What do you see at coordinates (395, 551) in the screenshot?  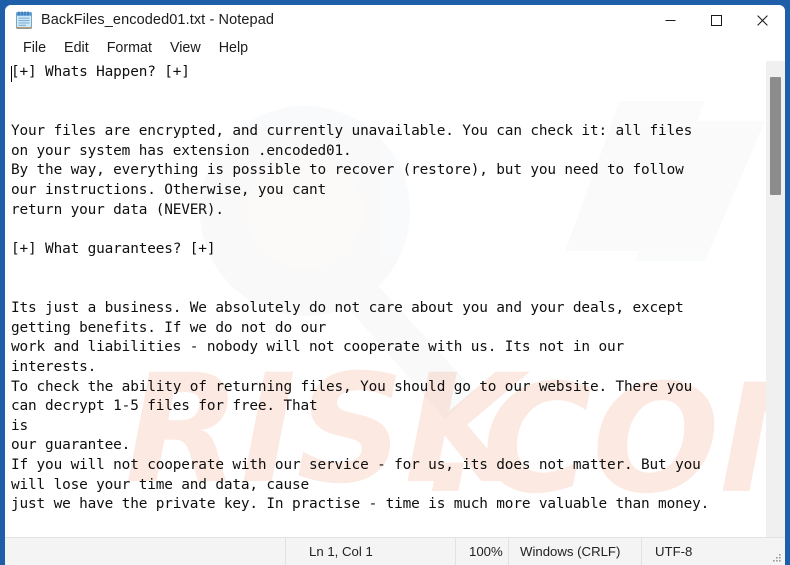 I see `status-bar: Ln 1, Col 1 100% Windows (CRLF) UTF-8` at bounding box center [395, 551].